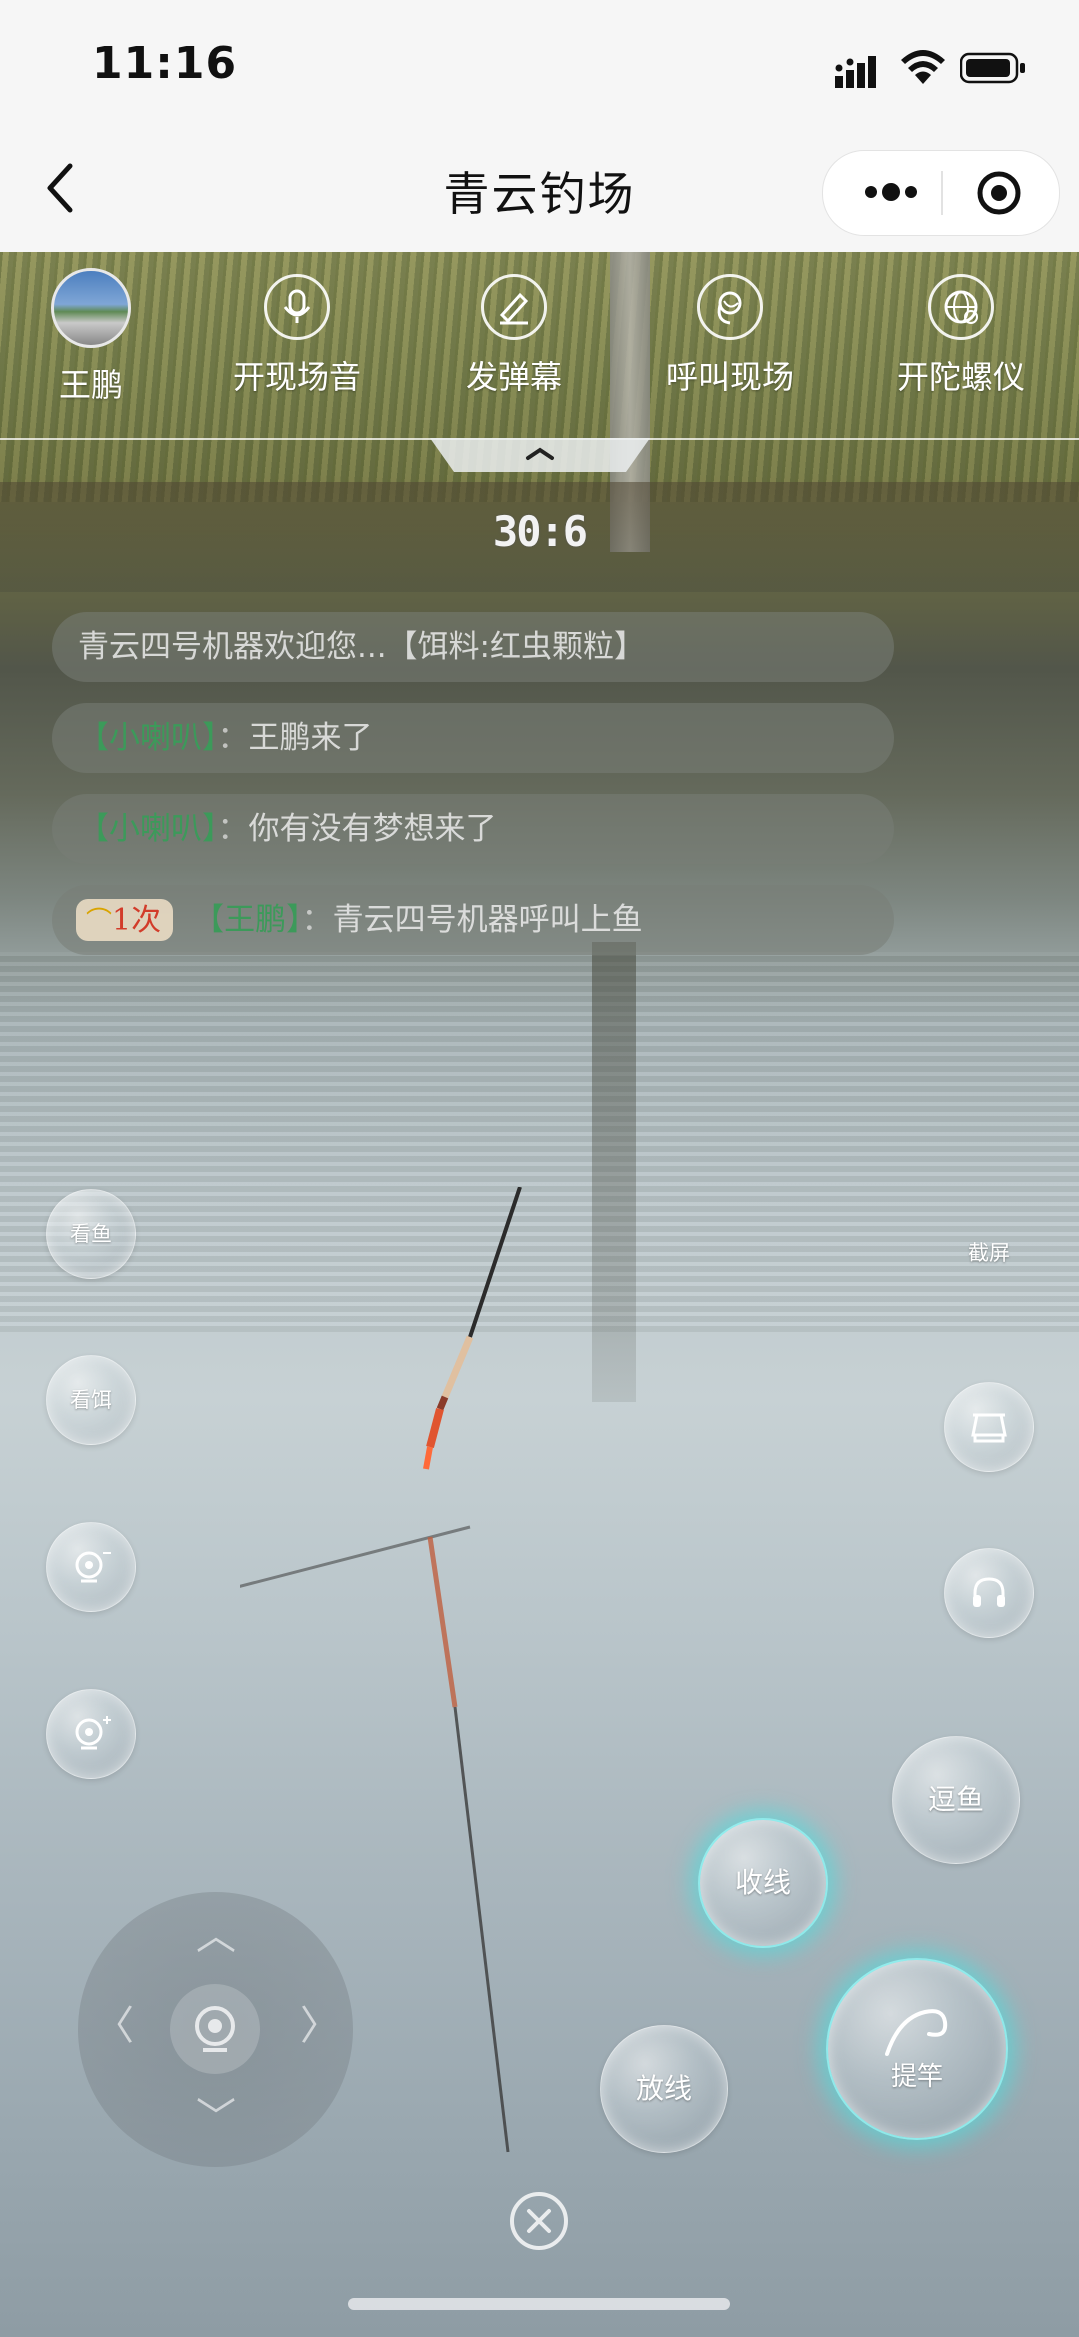 The width and height of the screenshot is (1079, 2337). What do you see at coordinates (540, 456) in the screenshot?
I see `collapse-toolbar-handle` at bounding box center [540, 456].